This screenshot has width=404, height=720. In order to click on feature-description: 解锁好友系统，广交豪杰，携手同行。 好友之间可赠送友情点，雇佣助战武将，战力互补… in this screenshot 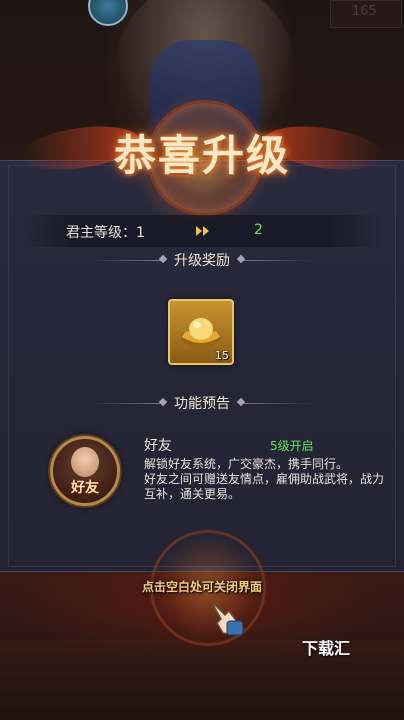, I will do `click(268, 479)`.